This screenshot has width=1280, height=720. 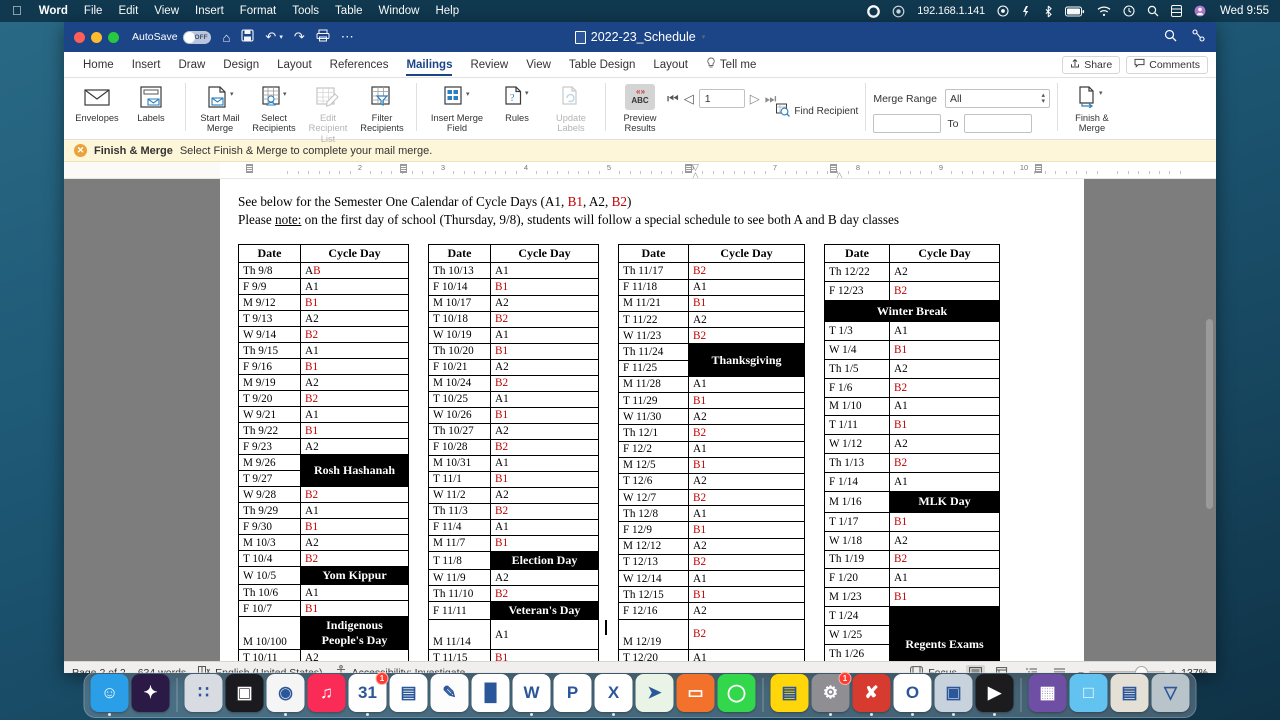 I want to click on date-cell: W 1/25, so click(x=857, y=634).